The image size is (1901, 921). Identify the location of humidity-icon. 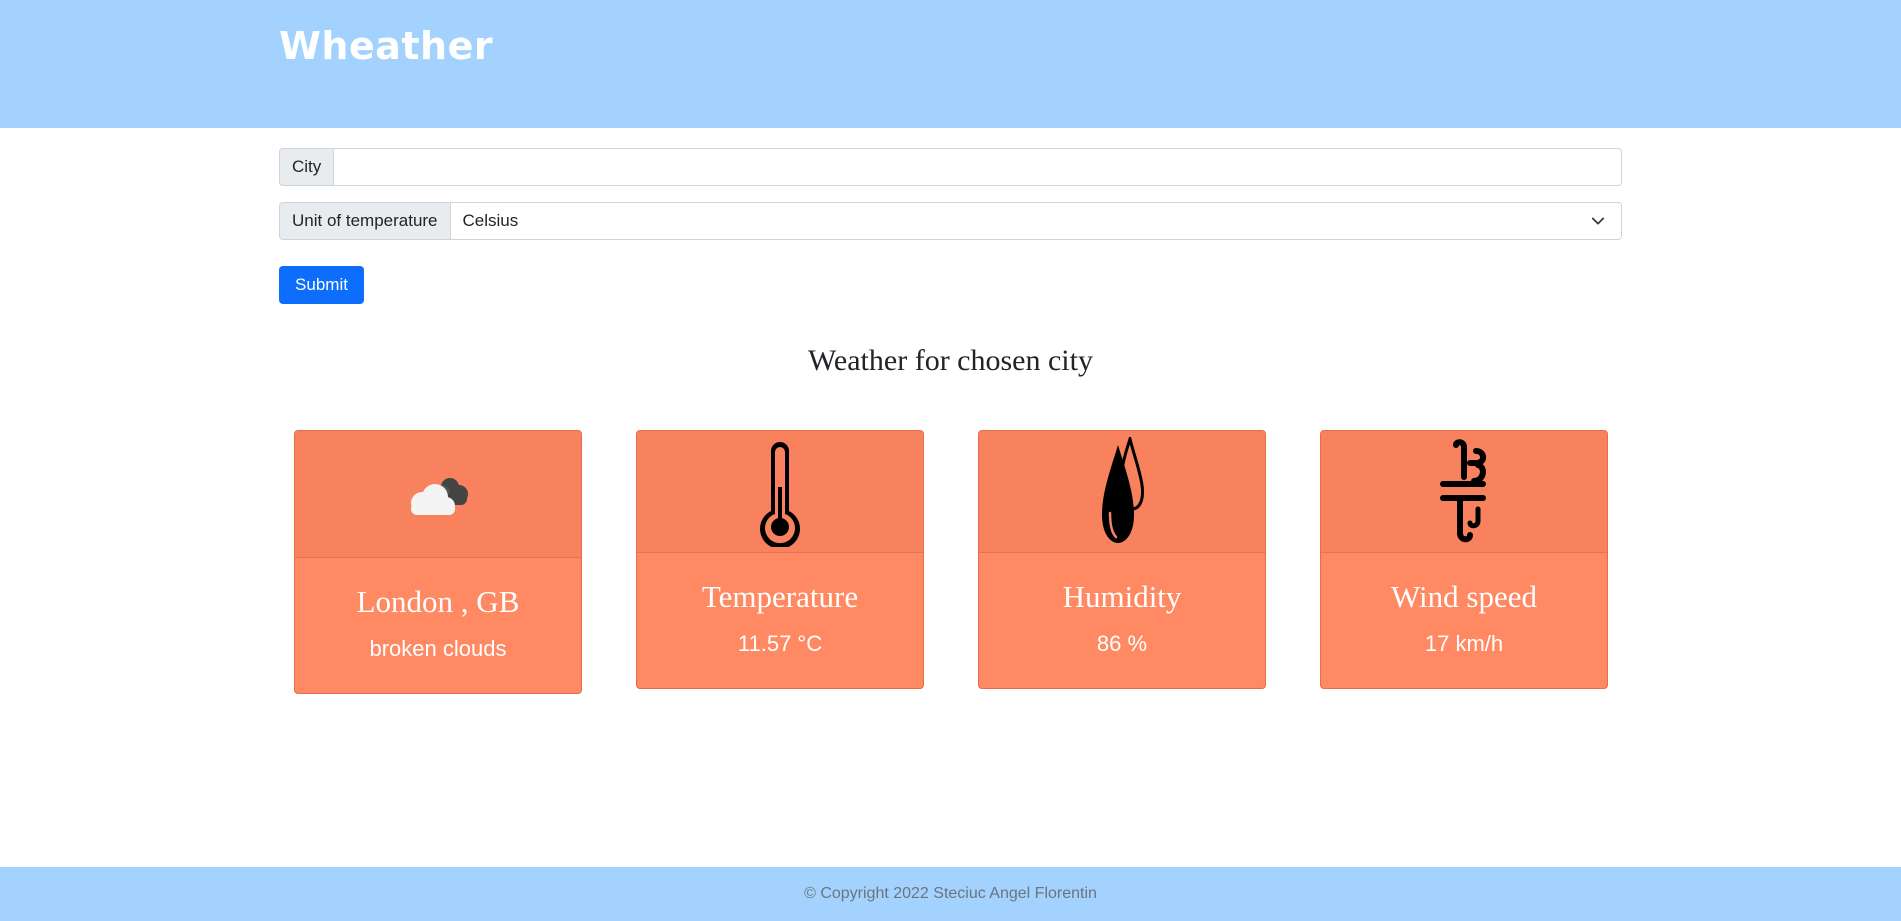
(1123, 489).